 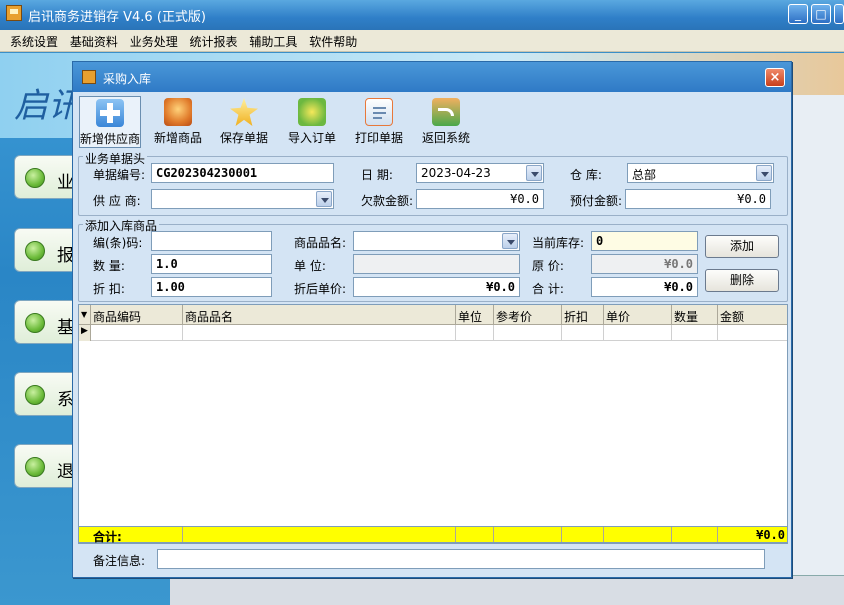 I want to click on save-document-button: 保存单据, so click(x=244, y=122).